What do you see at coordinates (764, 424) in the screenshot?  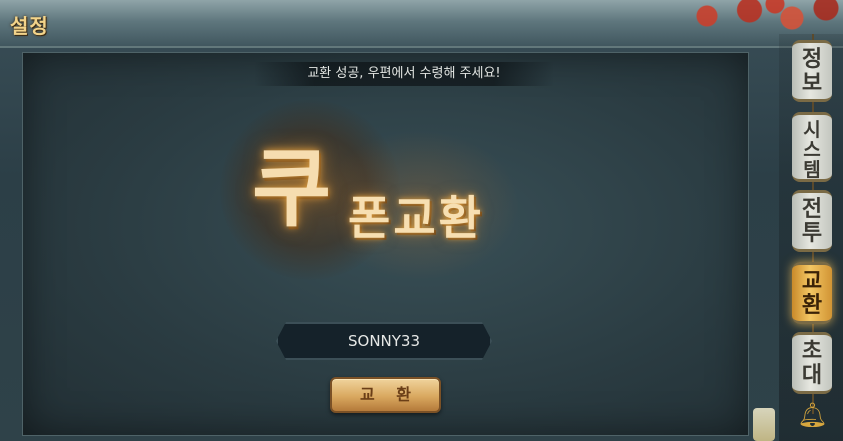 I see `lamp-icon` at bounding box center [764, 424].